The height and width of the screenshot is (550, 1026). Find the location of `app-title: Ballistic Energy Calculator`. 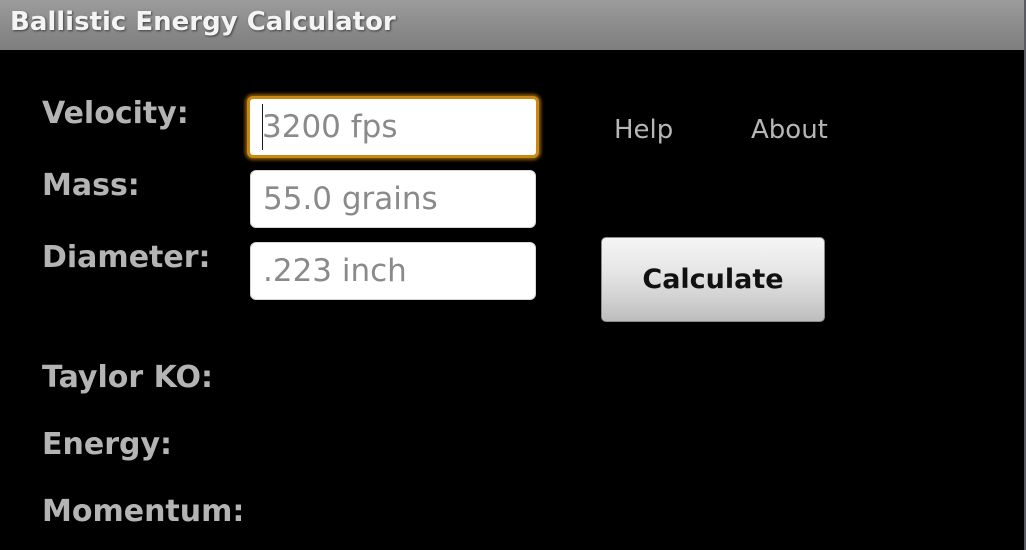

app-title: Ballistic Energy Calculator is located at coordinates (203, 22).